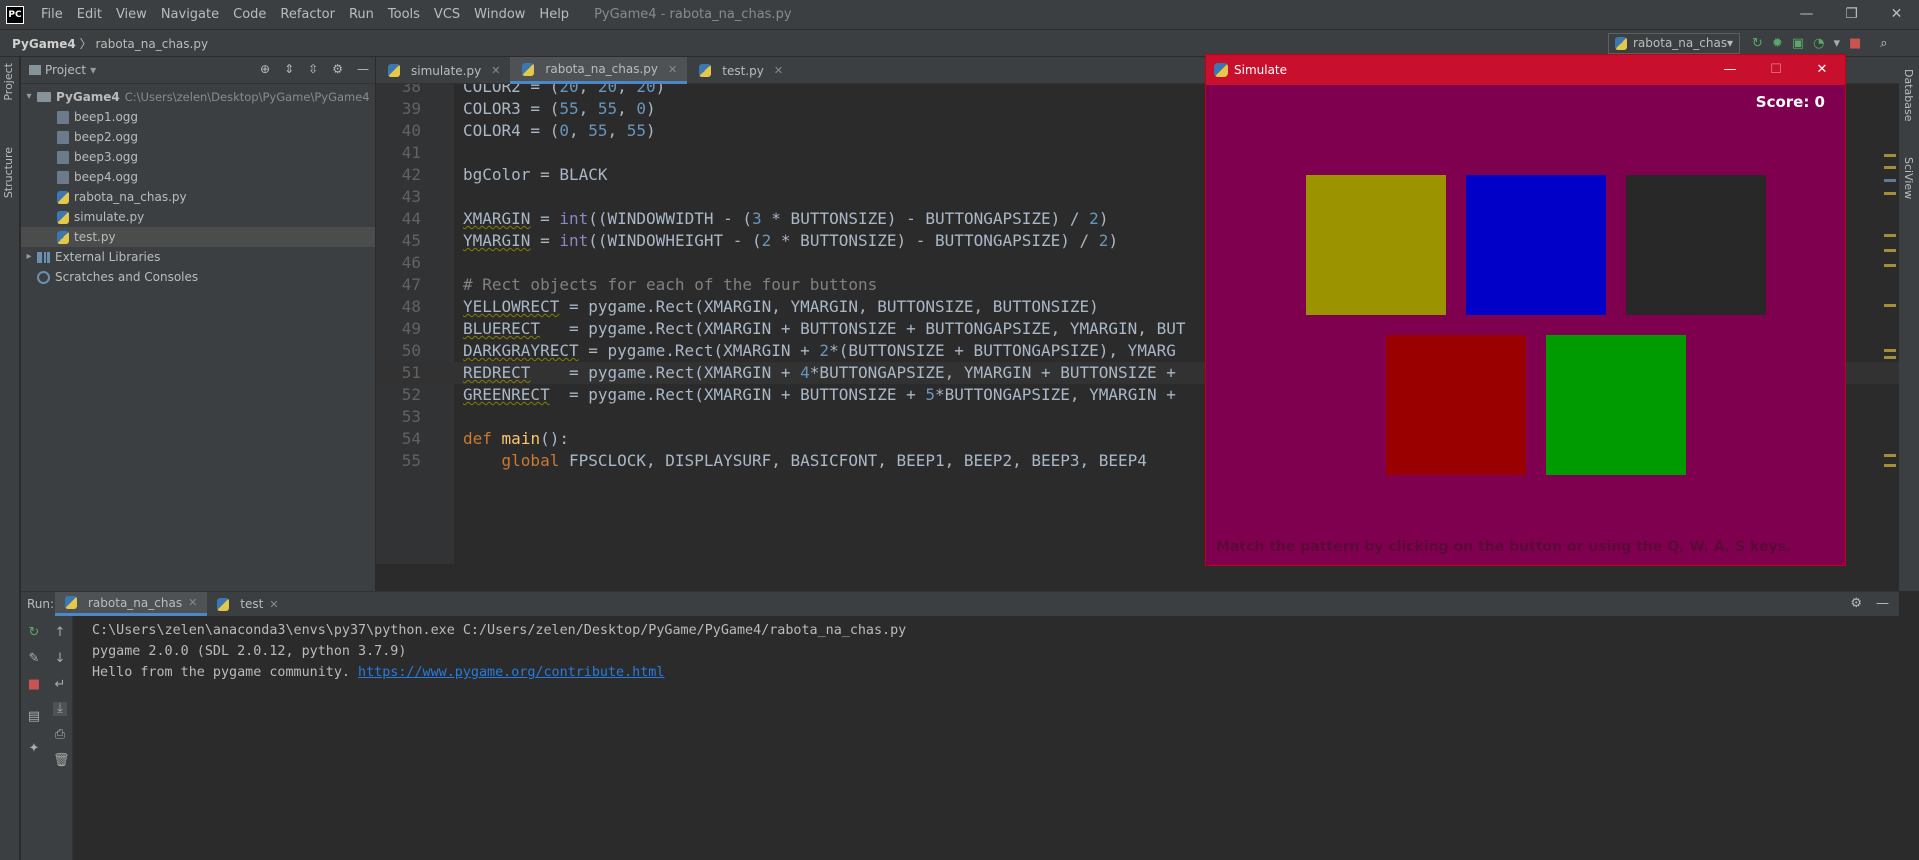 This screenshot has height=860, width=1919. I want to click on sim-maximize-button: ☐, so click(1776, 69).